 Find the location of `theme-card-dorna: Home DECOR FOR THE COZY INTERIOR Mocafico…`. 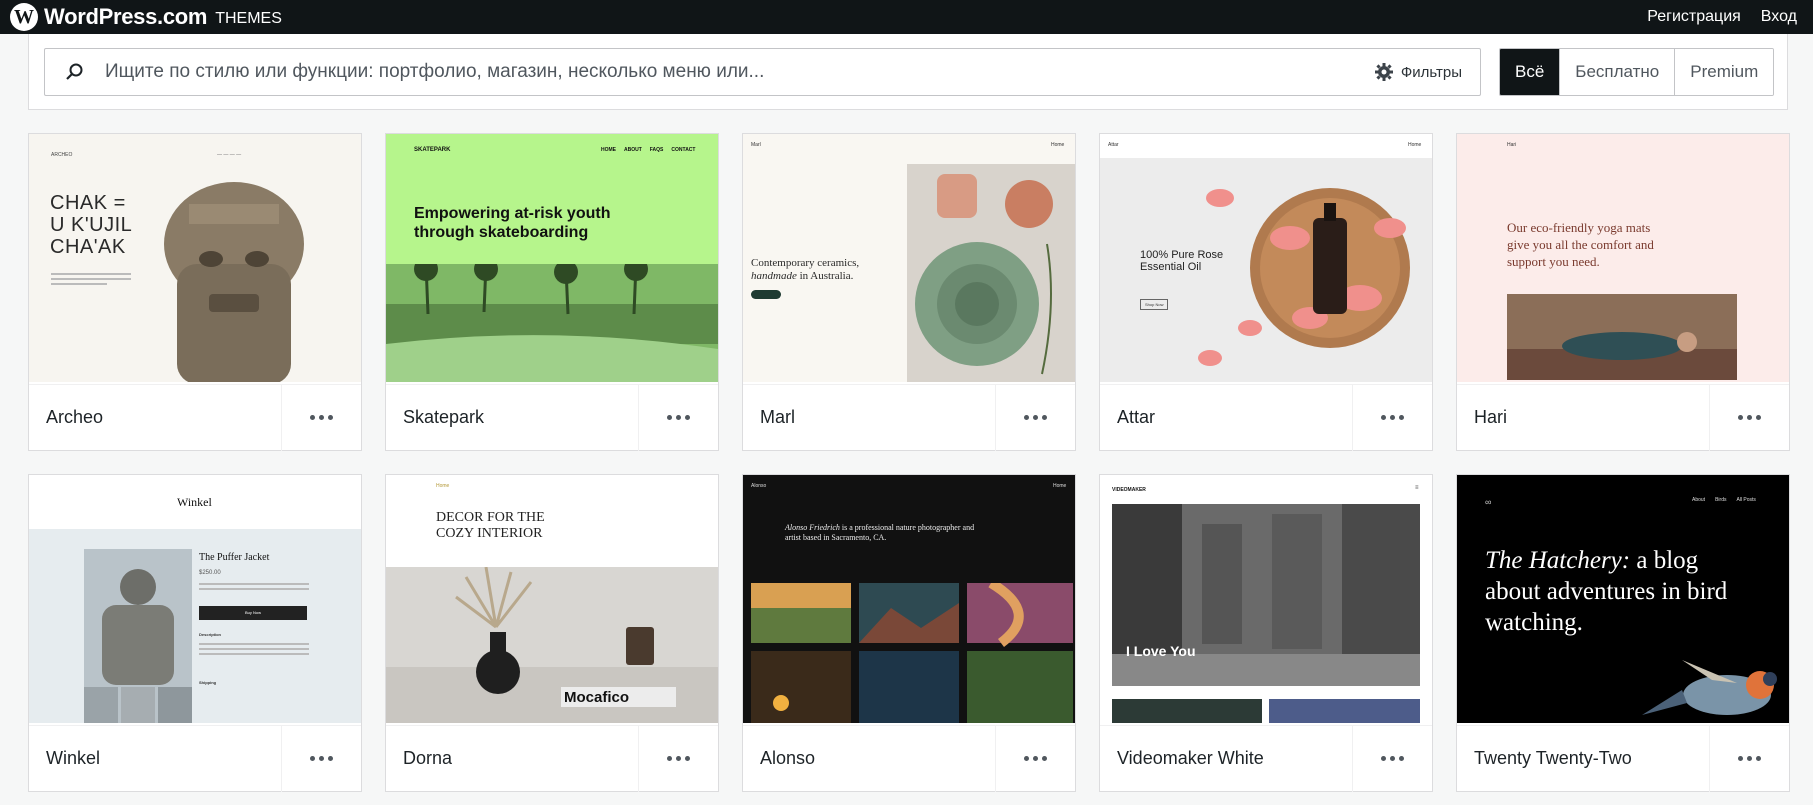

theme-card-dorna: Home DECOR FOR THE COZY INTERIOR Mocafico… is located at coordinates (552, 633).